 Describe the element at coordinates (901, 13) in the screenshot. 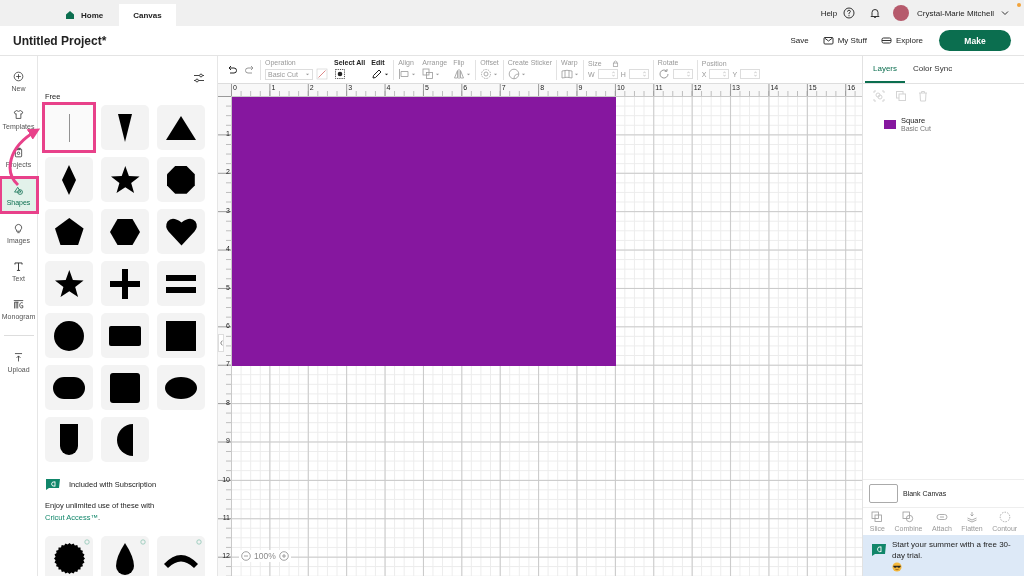

I see `avatar` at that location.